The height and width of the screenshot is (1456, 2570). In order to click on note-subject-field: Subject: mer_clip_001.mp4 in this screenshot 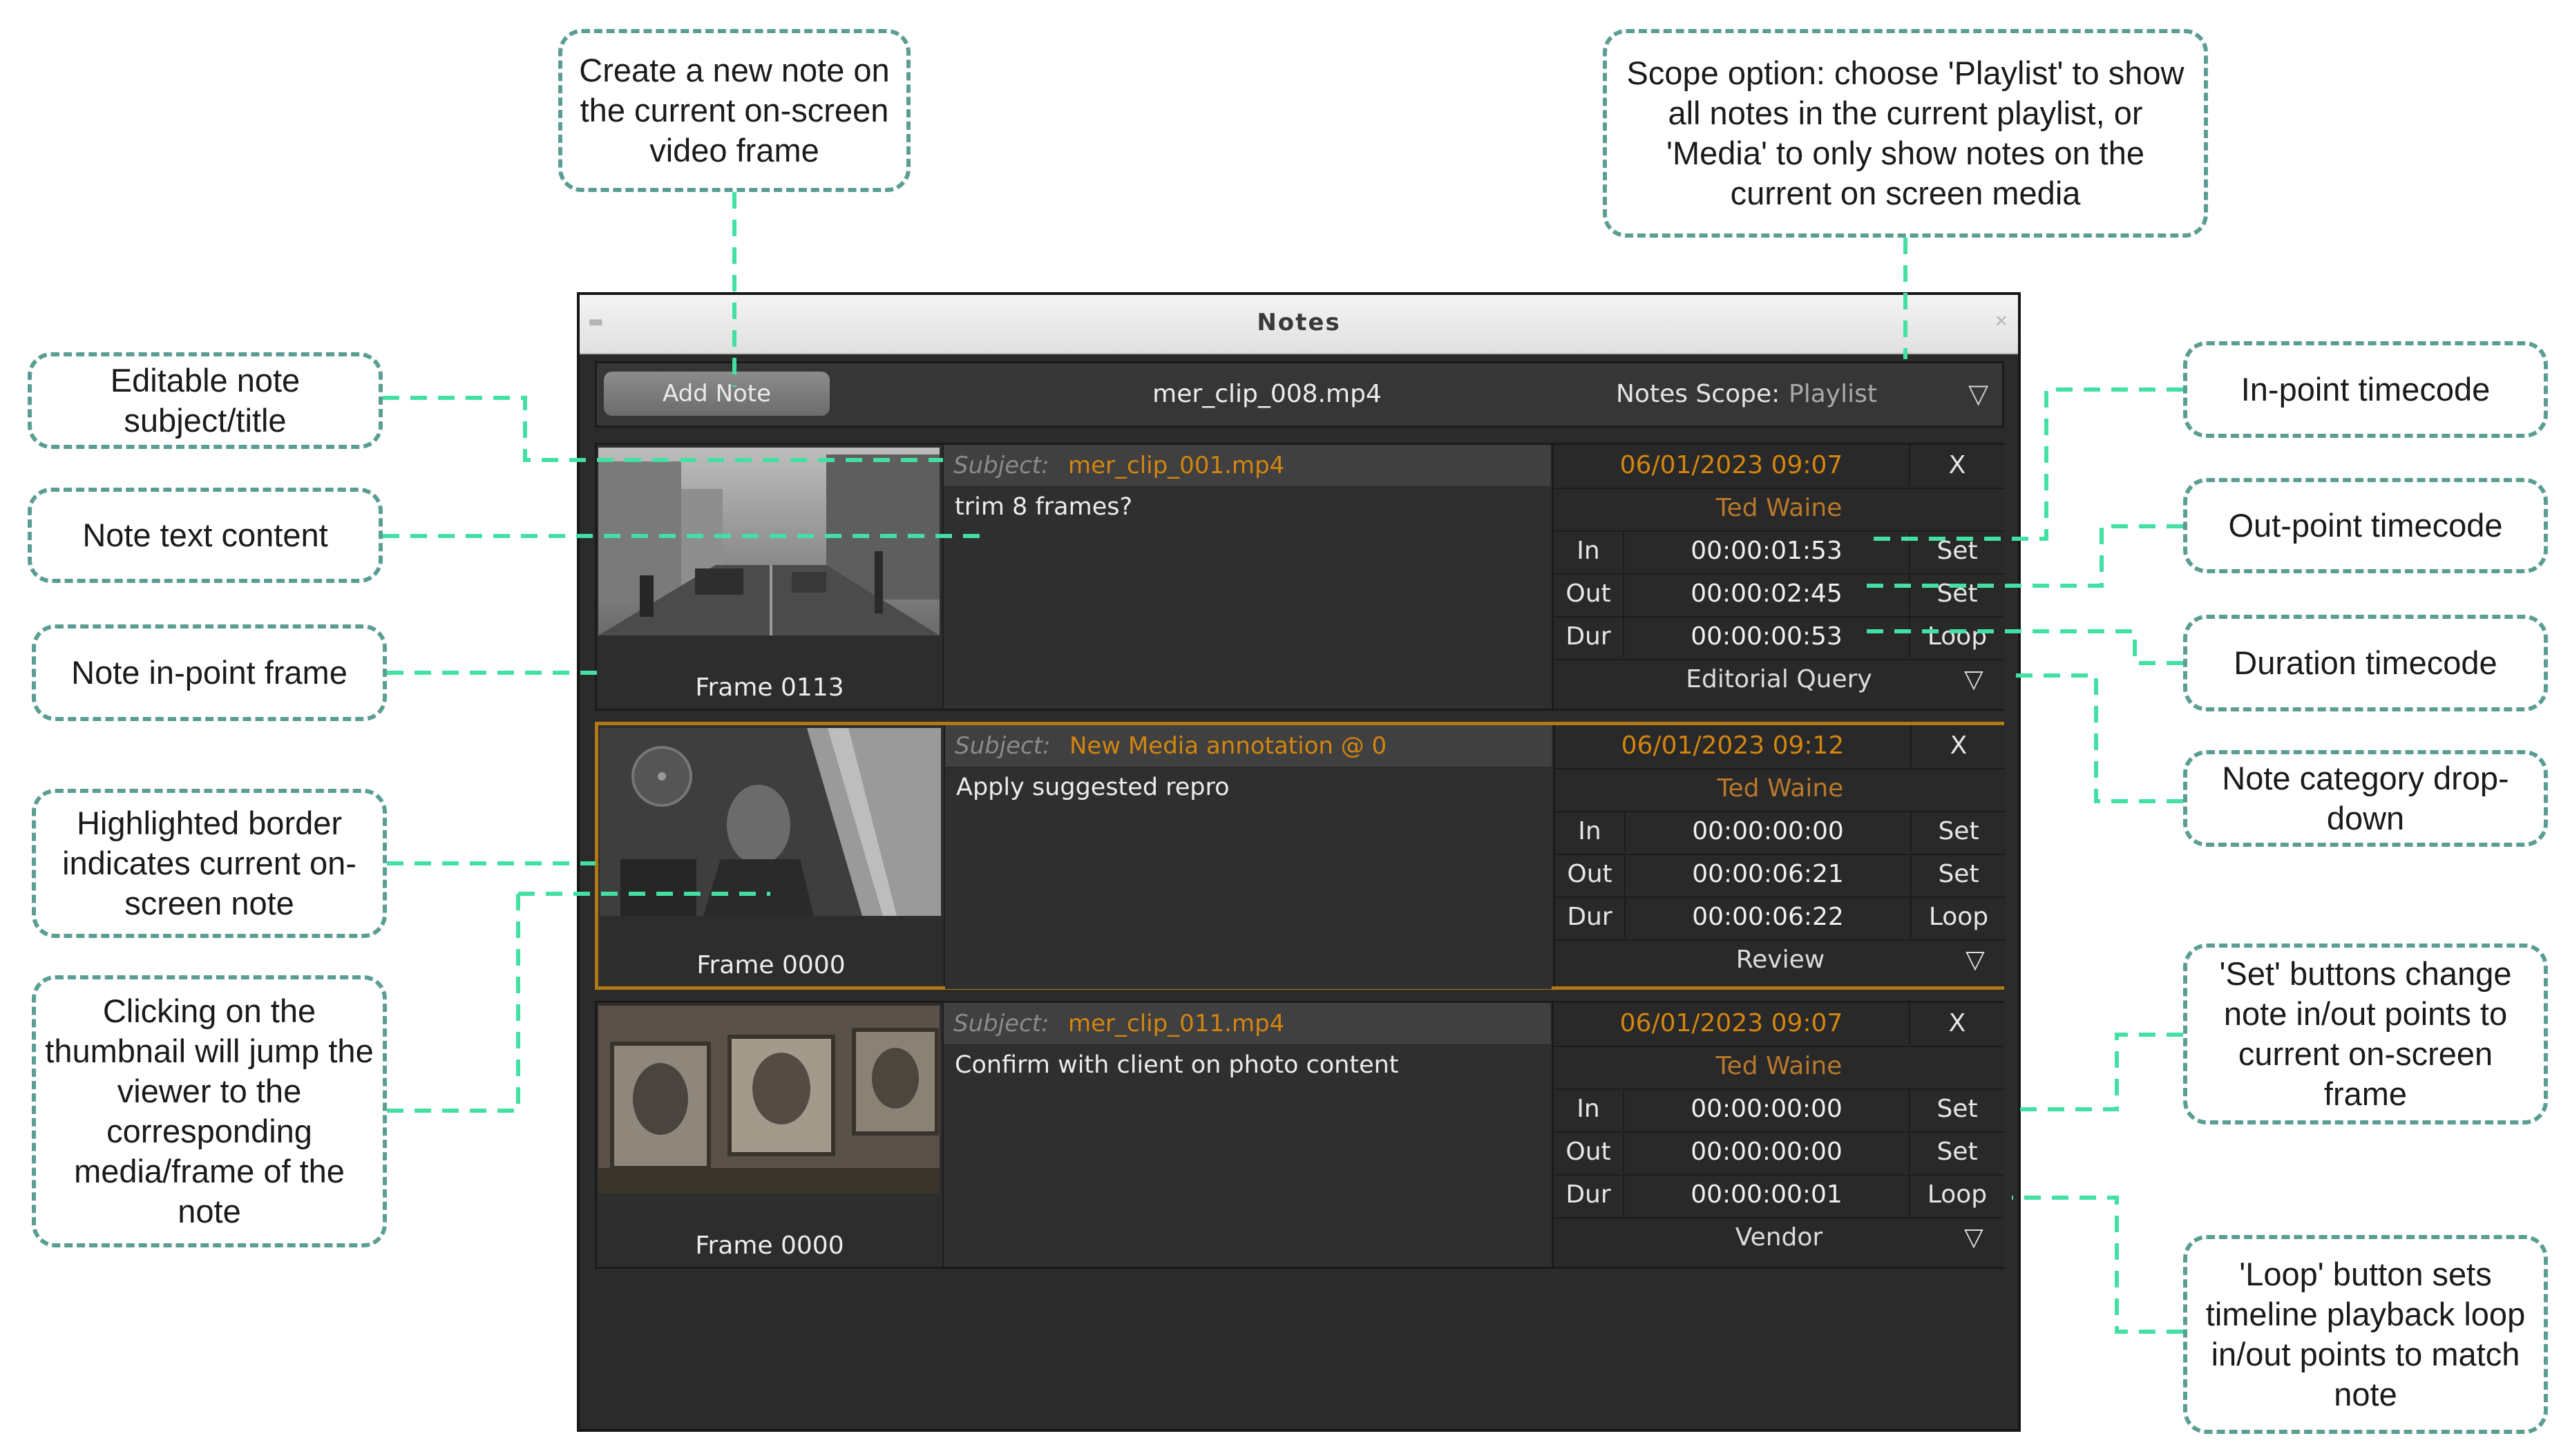, I will do `click(1247, 466)`.